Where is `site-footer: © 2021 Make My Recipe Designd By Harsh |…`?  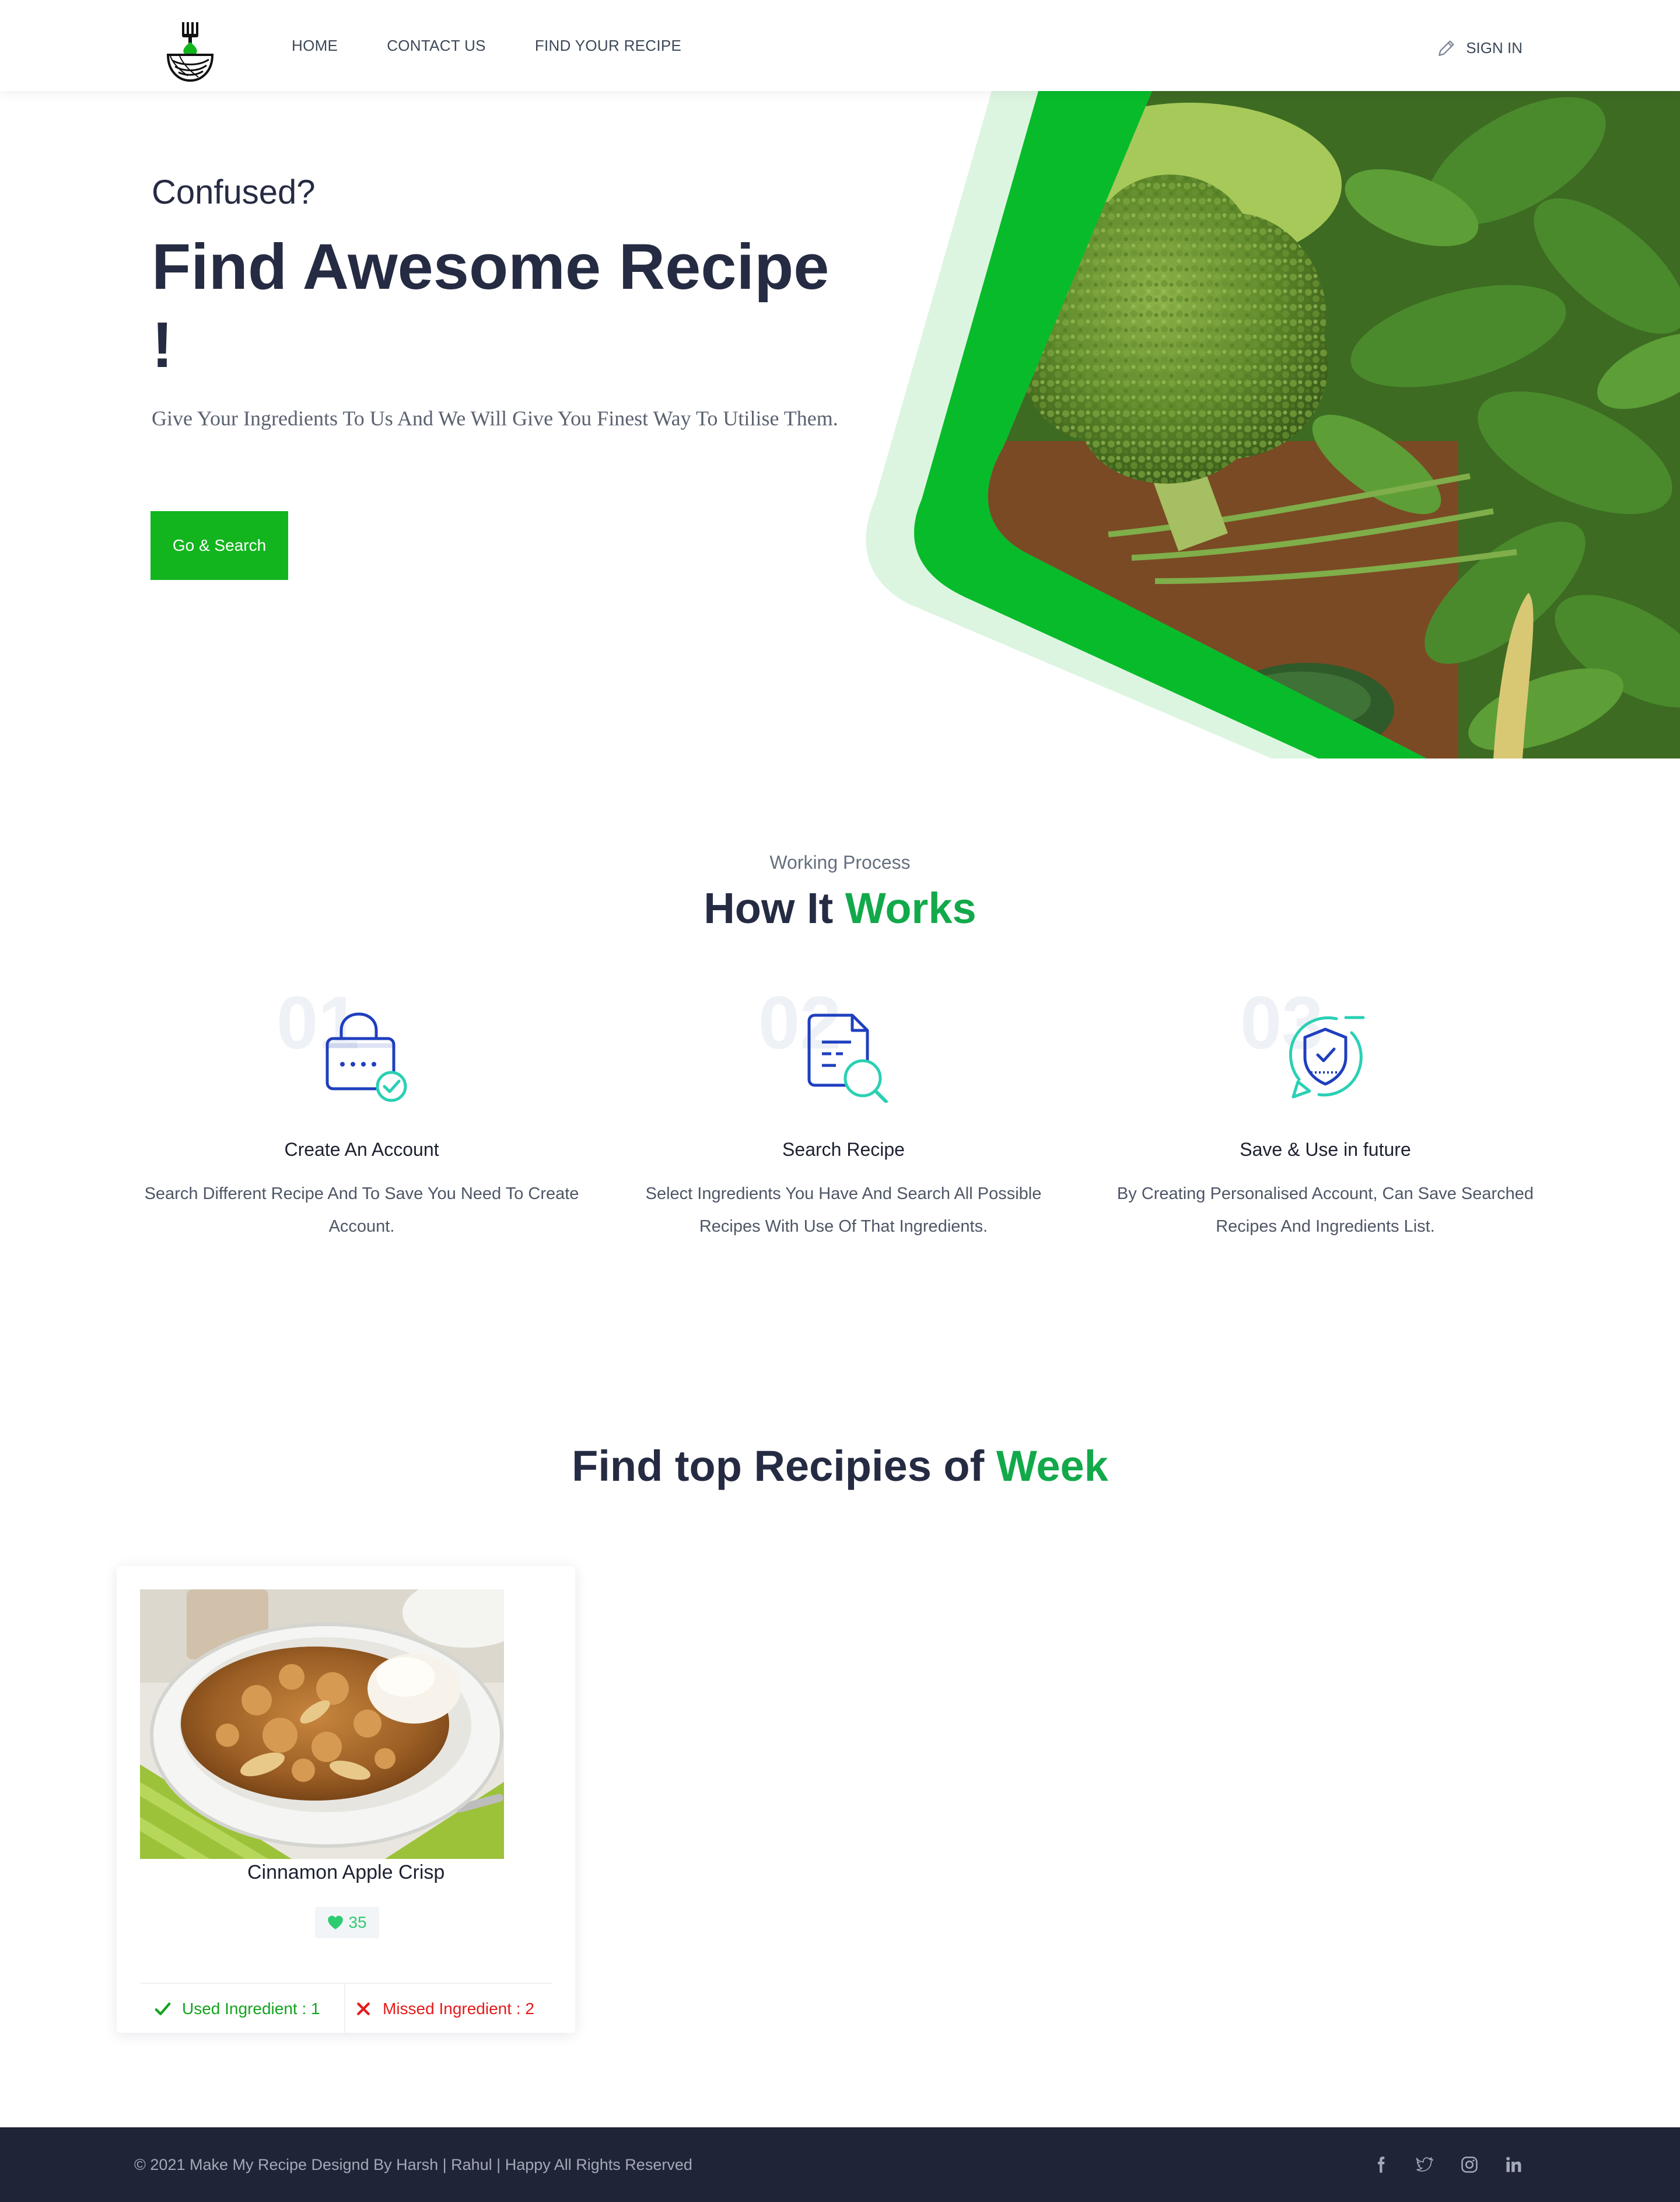 site-footer: © 2021 Make My Recipe Designd By Harsh |… is located at coordinates (840, 2164).